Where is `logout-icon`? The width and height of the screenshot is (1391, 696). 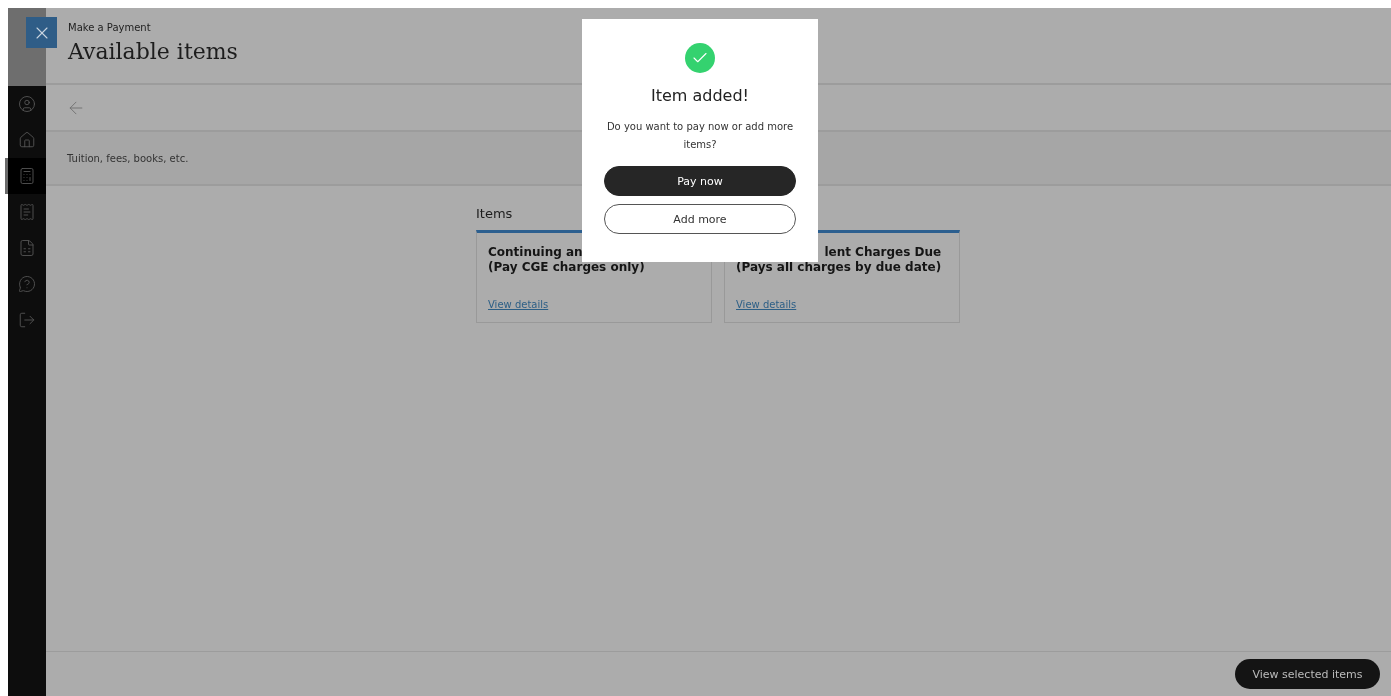
logout-icon is located at coordinates (27, 320).